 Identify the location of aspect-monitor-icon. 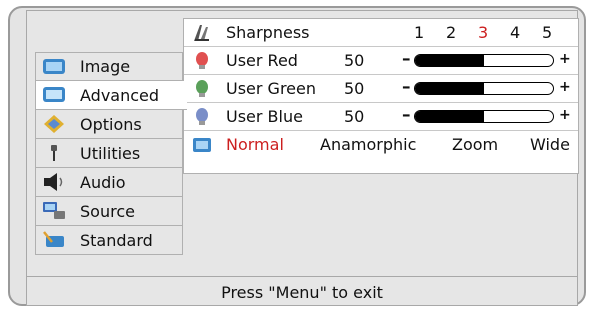
(202, 145).